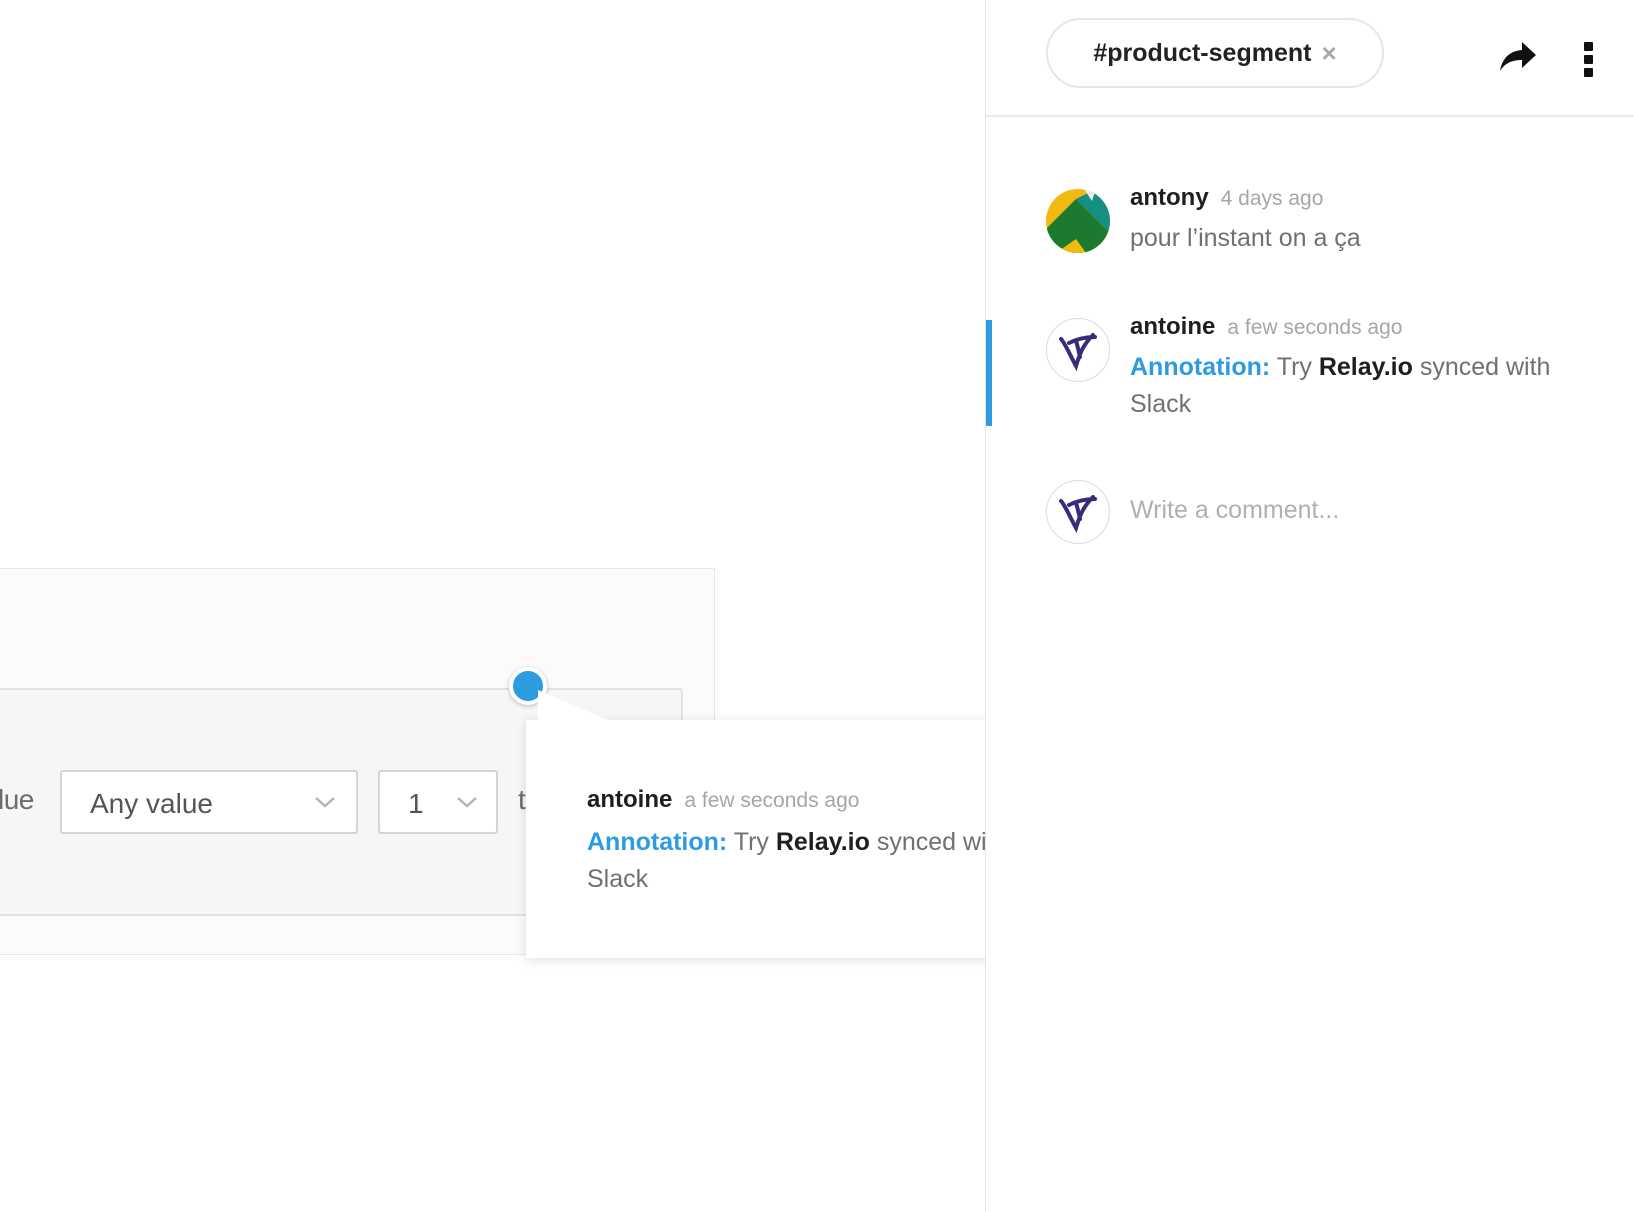  What do you see at coordinates (1328, 53) in the screenshot?
I see `close-icon: ×` at bounding box center [1328, 53].